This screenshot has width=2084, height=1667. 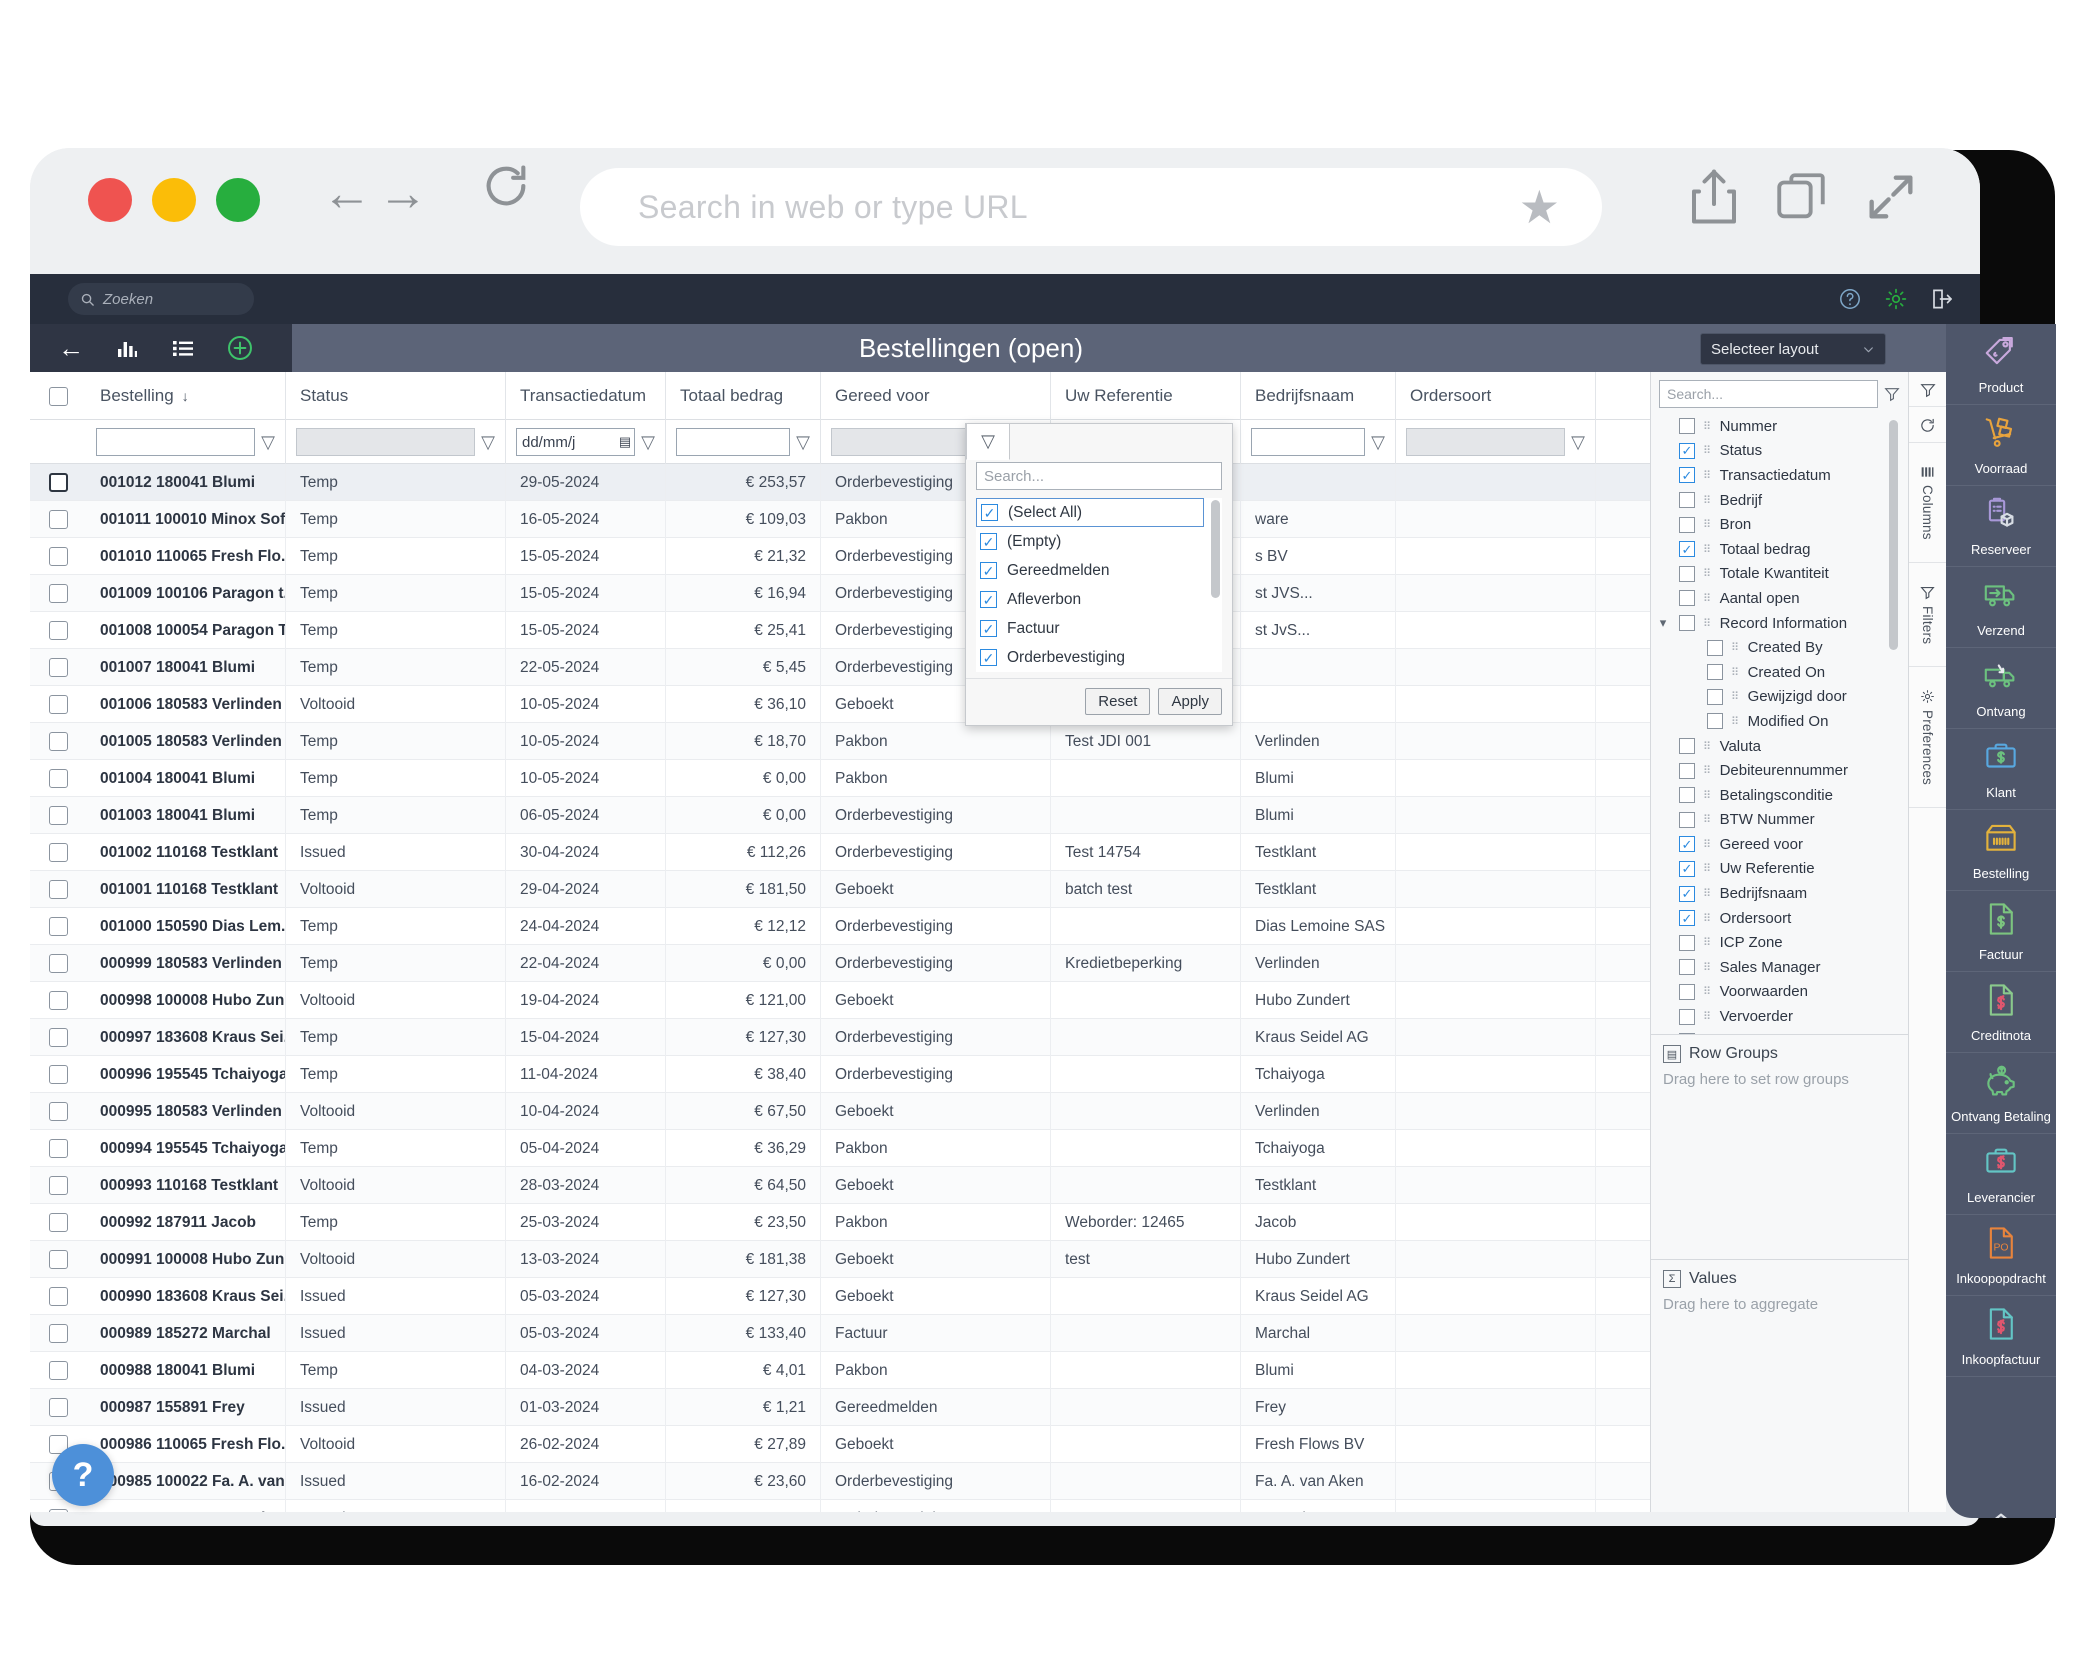 What do you see at coordinates (1927, 425) in the screenshot?
I see `vtab-refresh` at bounding box center [1927, 425].